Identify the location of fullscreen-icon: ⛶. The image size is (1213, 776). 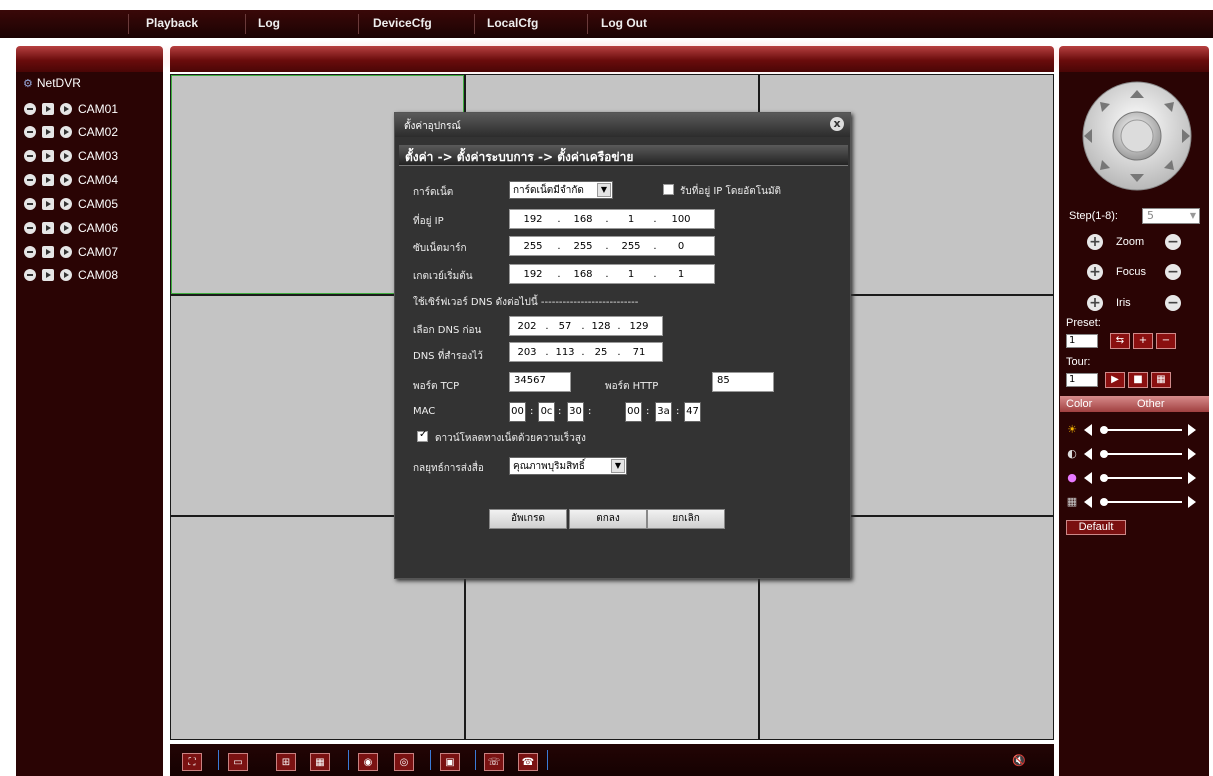
(192, 762).